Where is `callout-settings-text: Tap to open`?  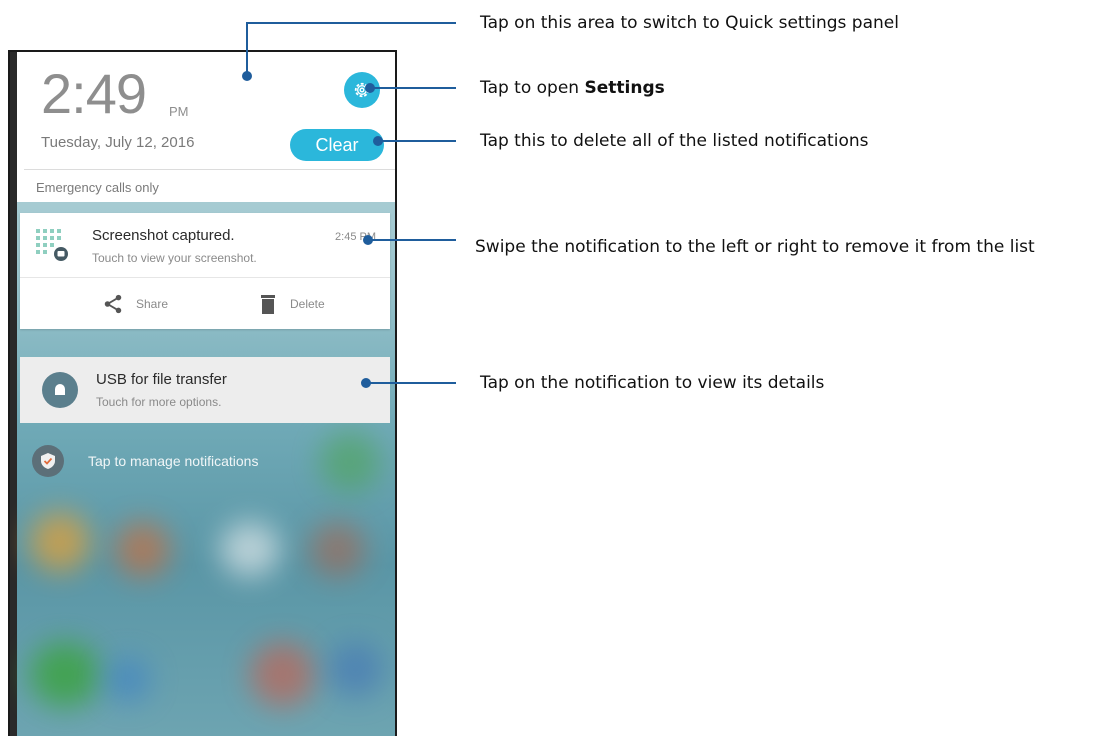 callout-settings-text: Tap to open is located at coordinates (532, 88).